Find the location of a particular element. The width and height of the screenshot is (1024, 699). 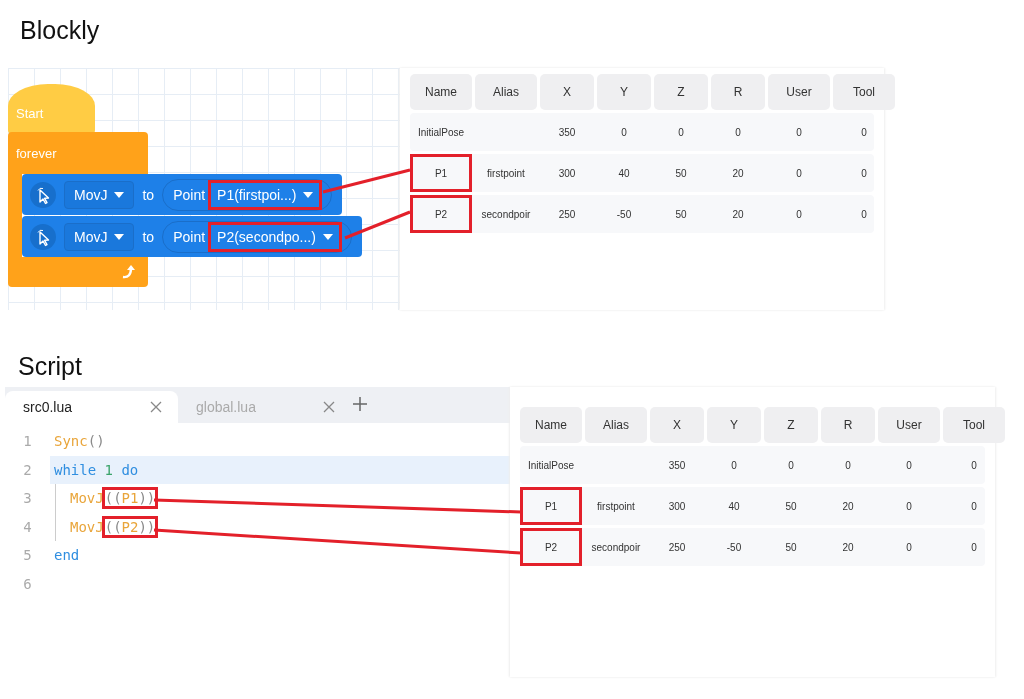

move-block: MovJ to Point P2(secondpo...) is located at coordinates (192, 236).